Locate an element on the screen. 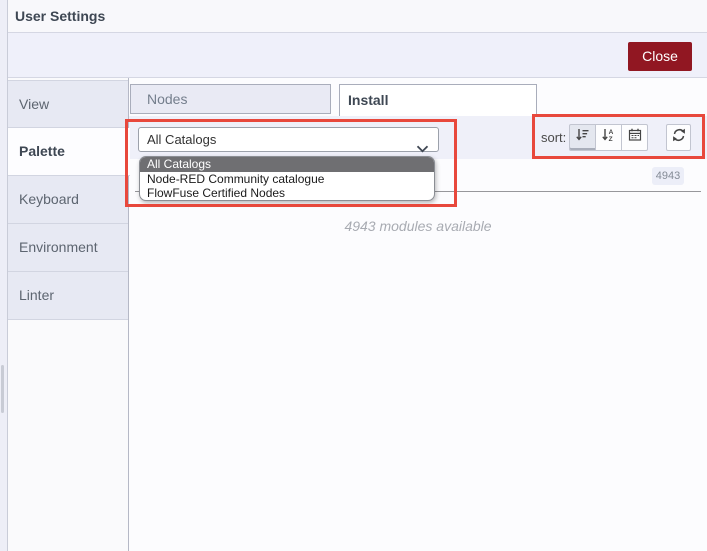 Image resolution: width=707 pixels, height=551 pixels. close-button: Close is located at coordinates (660, 56).